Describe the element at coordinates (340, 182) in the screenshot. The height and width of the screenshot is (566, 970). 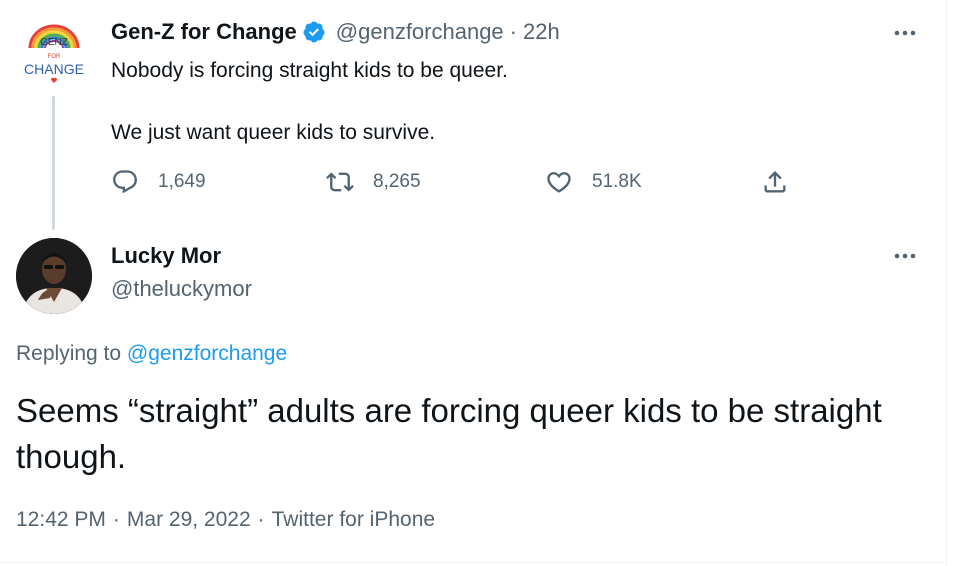
I see `retweet-icon` at that location.